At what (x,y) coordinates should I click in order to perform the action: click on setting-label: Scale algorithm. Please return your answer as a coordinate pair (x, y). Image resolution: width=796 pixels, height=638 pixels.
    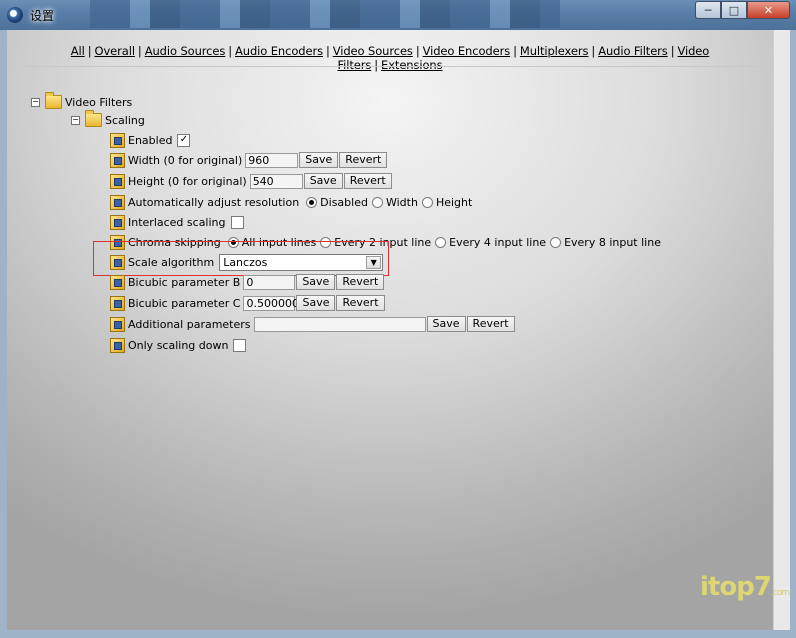
    Looking at the image, I should click on (171, 262).